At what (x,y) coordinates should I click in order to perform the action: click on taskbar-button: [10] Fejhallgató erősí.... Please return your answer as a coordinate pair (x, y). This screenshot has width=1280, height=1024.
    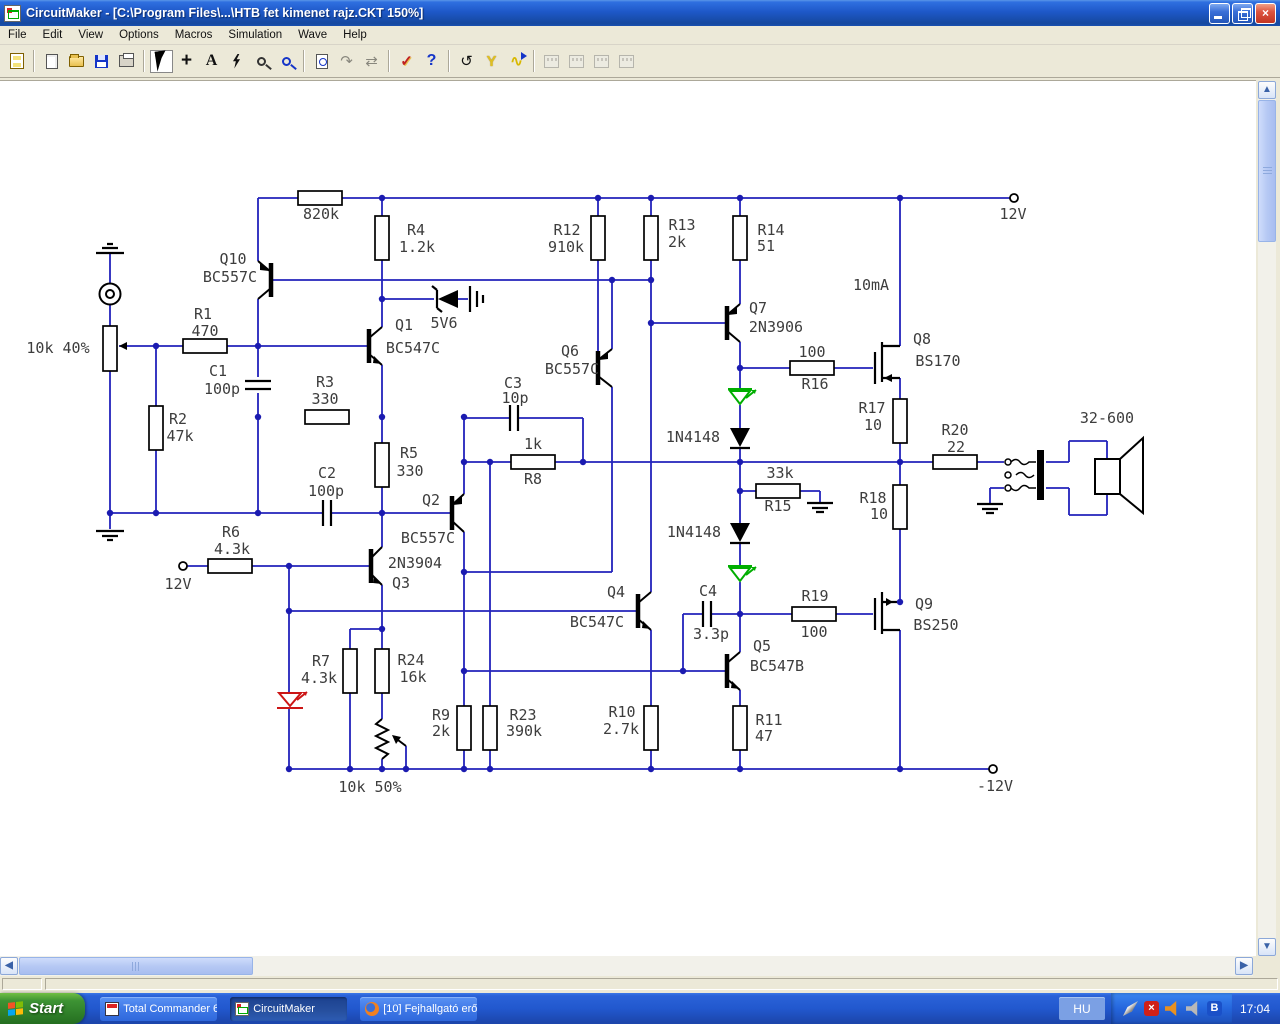
    Looking at the image, I should click on (419, 1008).